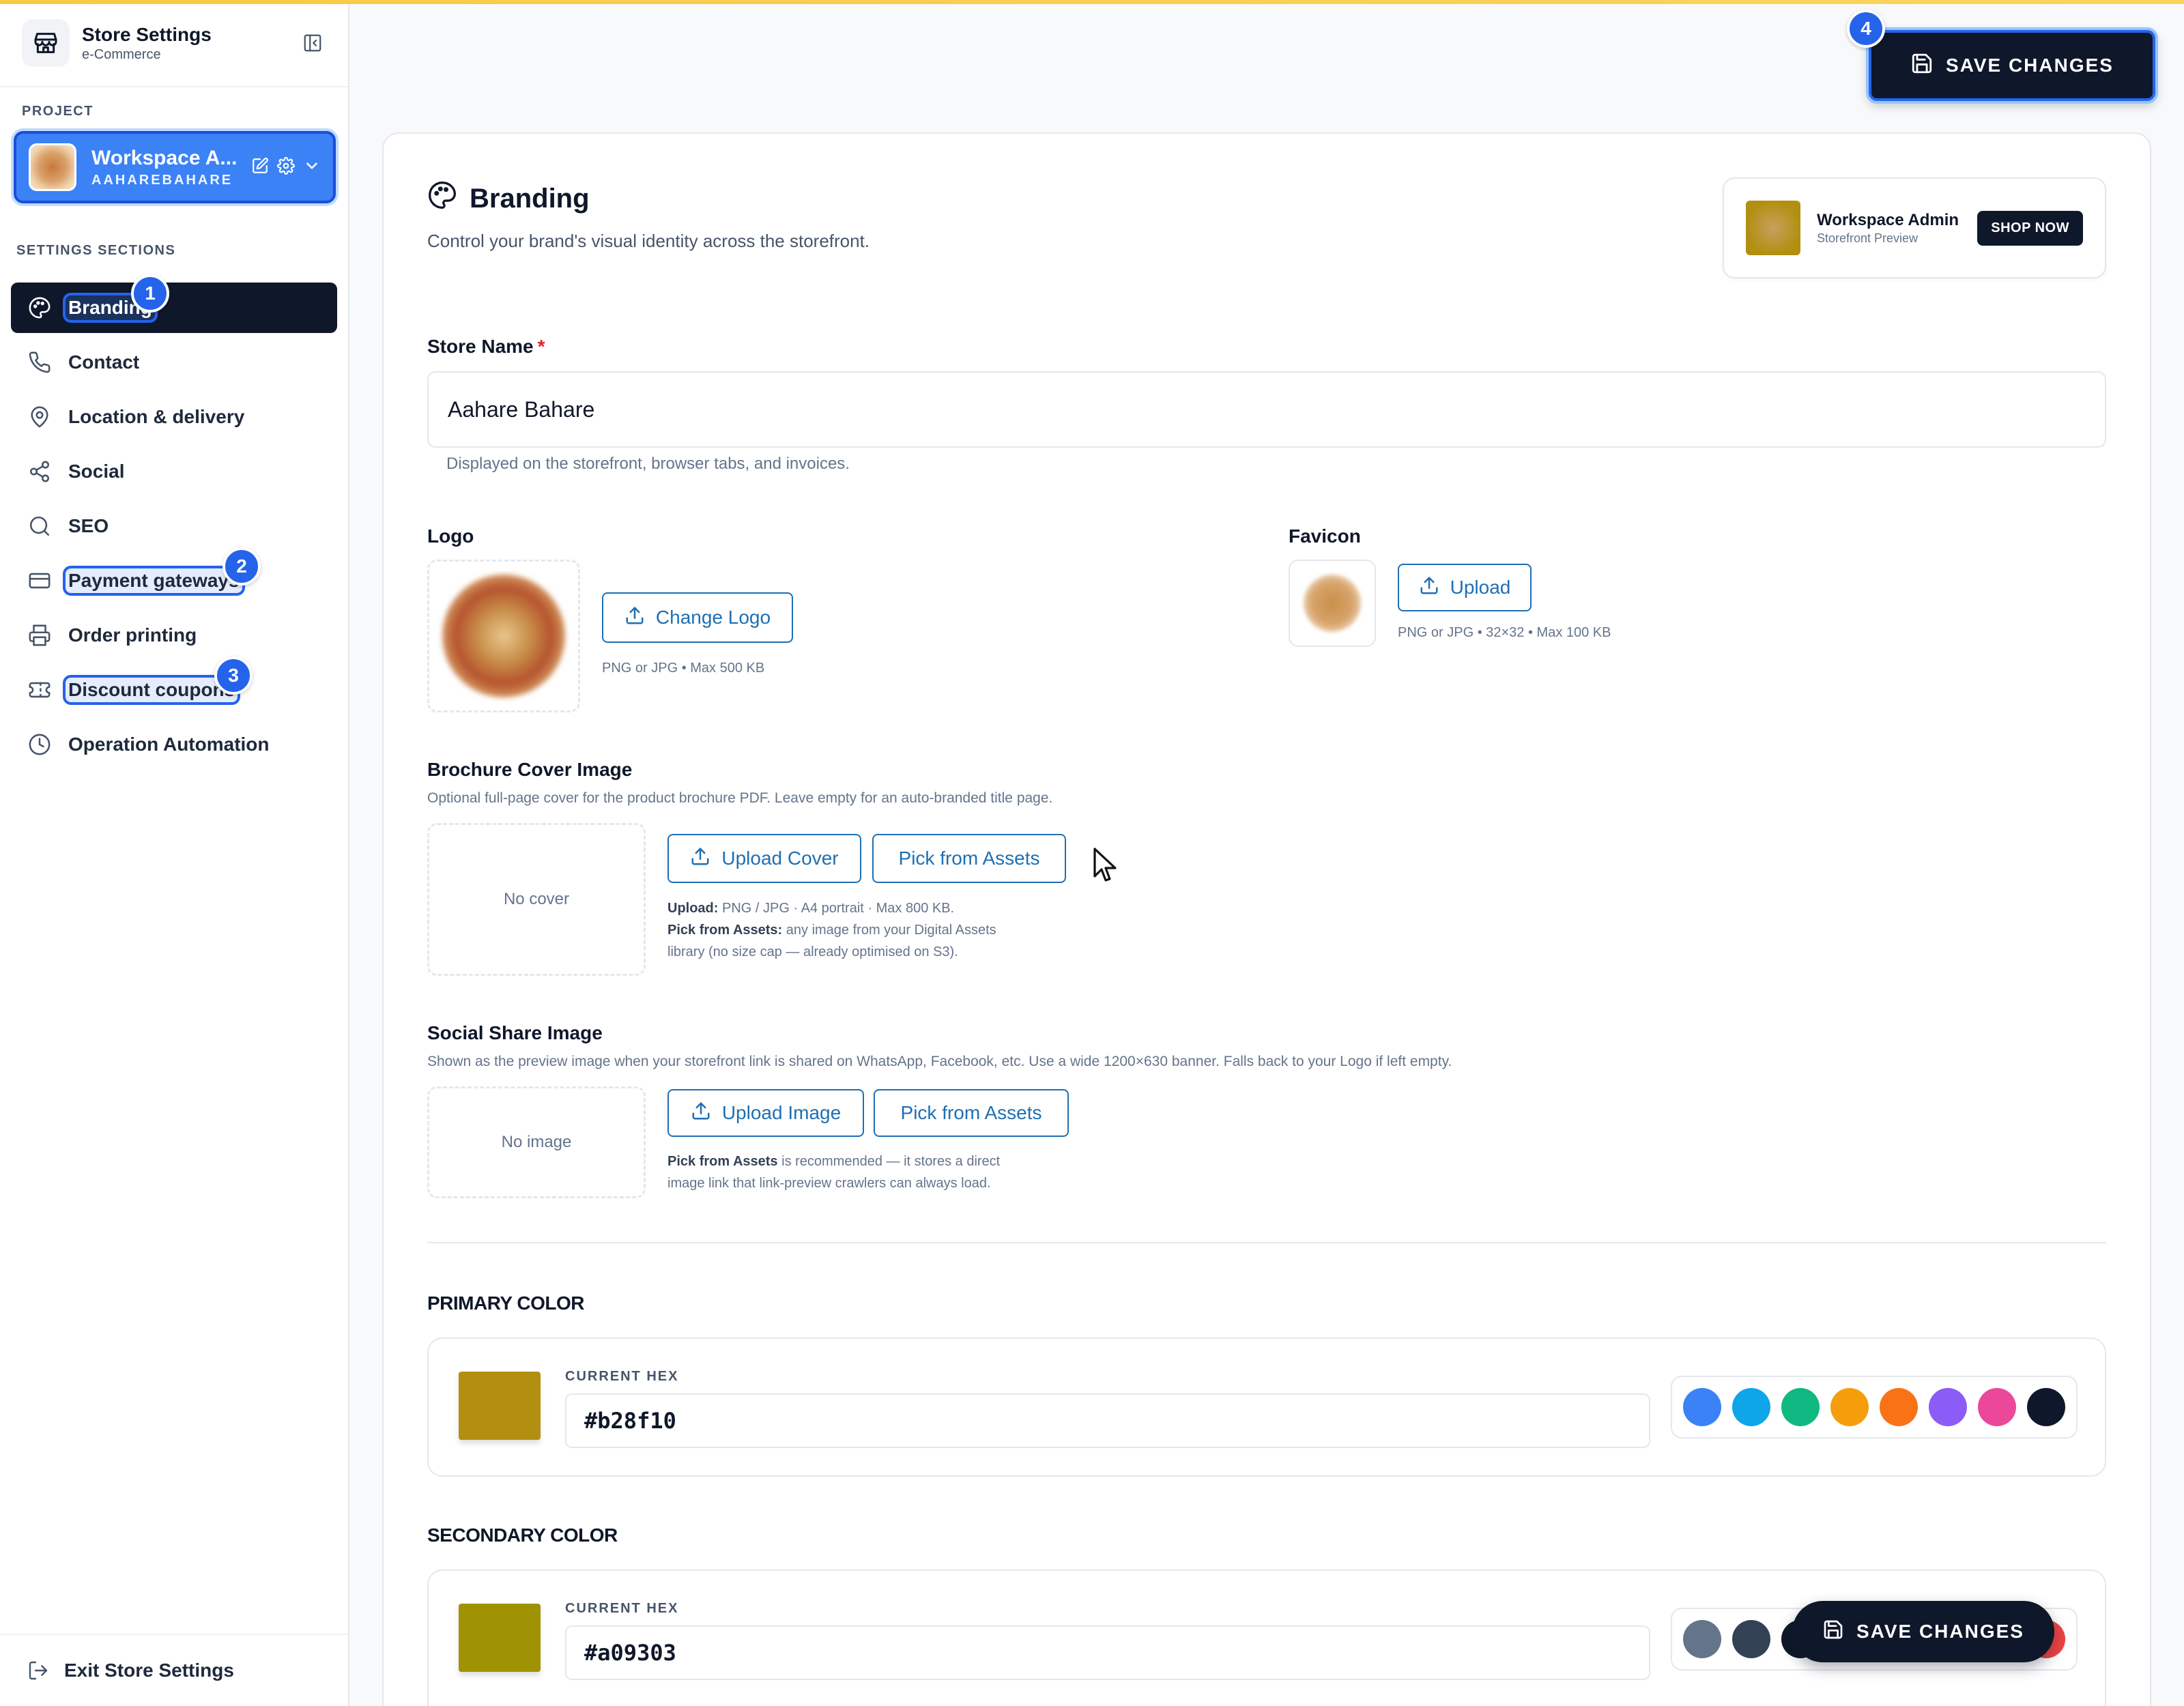 The height and width of the screenshot is (1706, 2184). Describe the element at coordinates (147, 34) in the screenshot. I see `sidebar-title: Store Settings` at that location.